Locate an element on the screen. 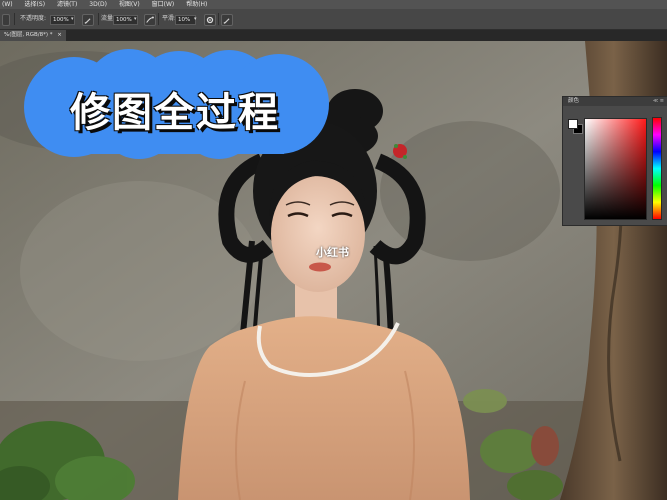 The width and height of the screenshot is (667, 500). menu-item-help: 帮助(H) is located at coordinates (196, 4).